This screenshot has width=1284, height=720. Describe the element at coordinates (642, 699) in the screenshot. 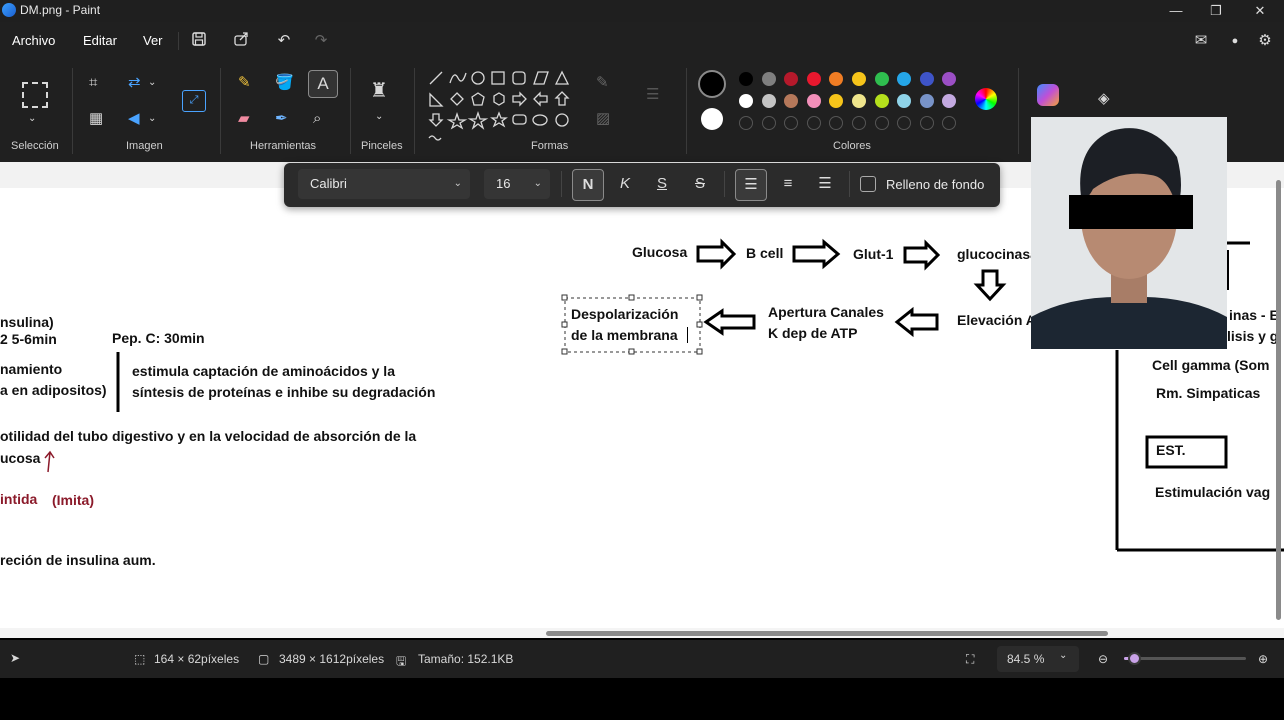

I see `bottom-black-band` at that location.